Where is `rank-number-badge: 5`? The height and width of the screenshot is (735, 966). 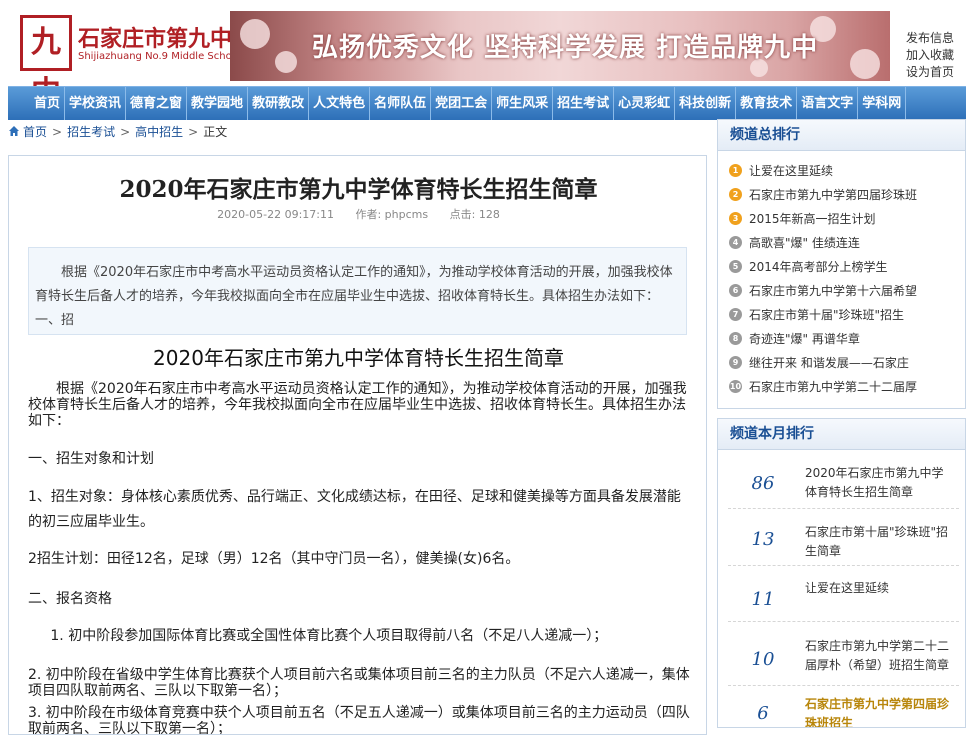
rank-number-badge: 5 is located at coordinates (735, 266).